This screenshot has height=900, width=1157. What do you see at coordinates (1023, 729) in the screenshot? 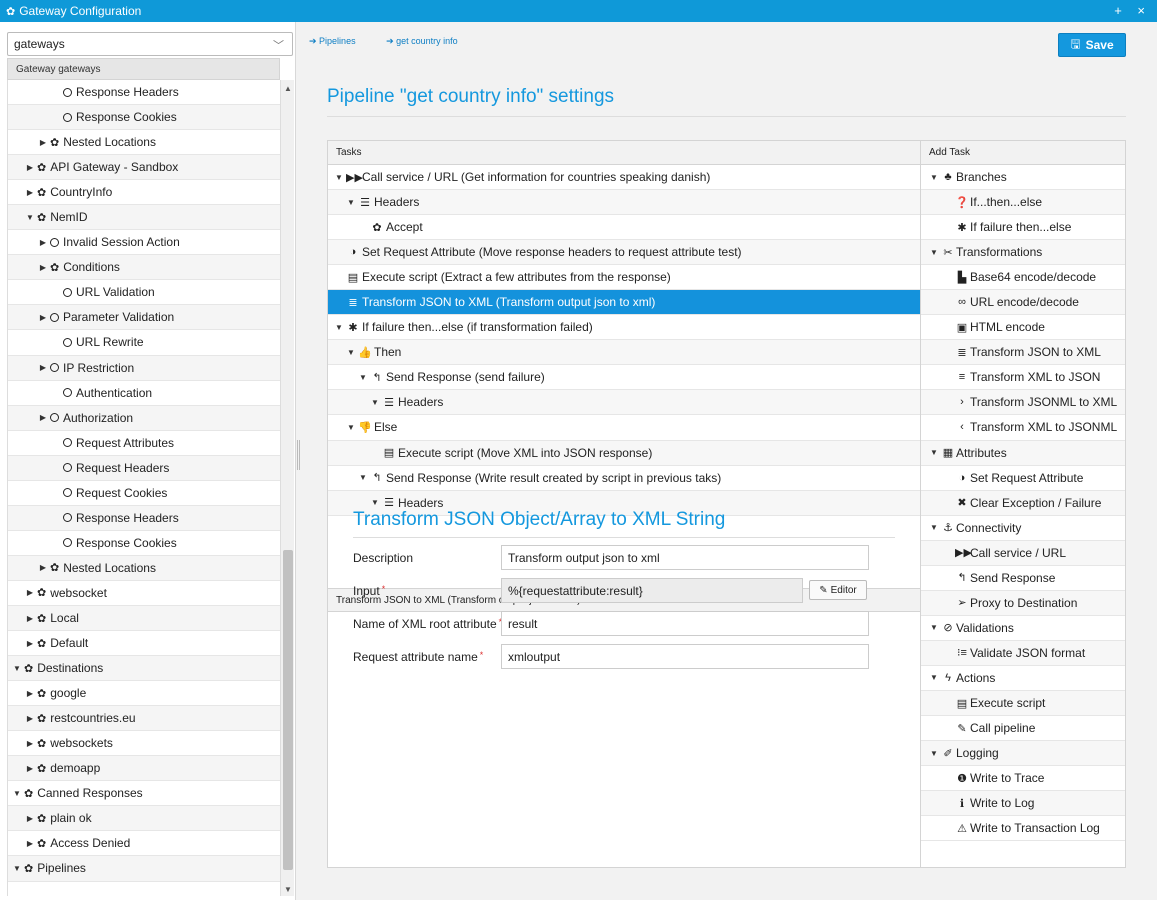
I see `add-task-item-call-pipeline: ✎ Call pipeline` at bounding box center [1023, 729].